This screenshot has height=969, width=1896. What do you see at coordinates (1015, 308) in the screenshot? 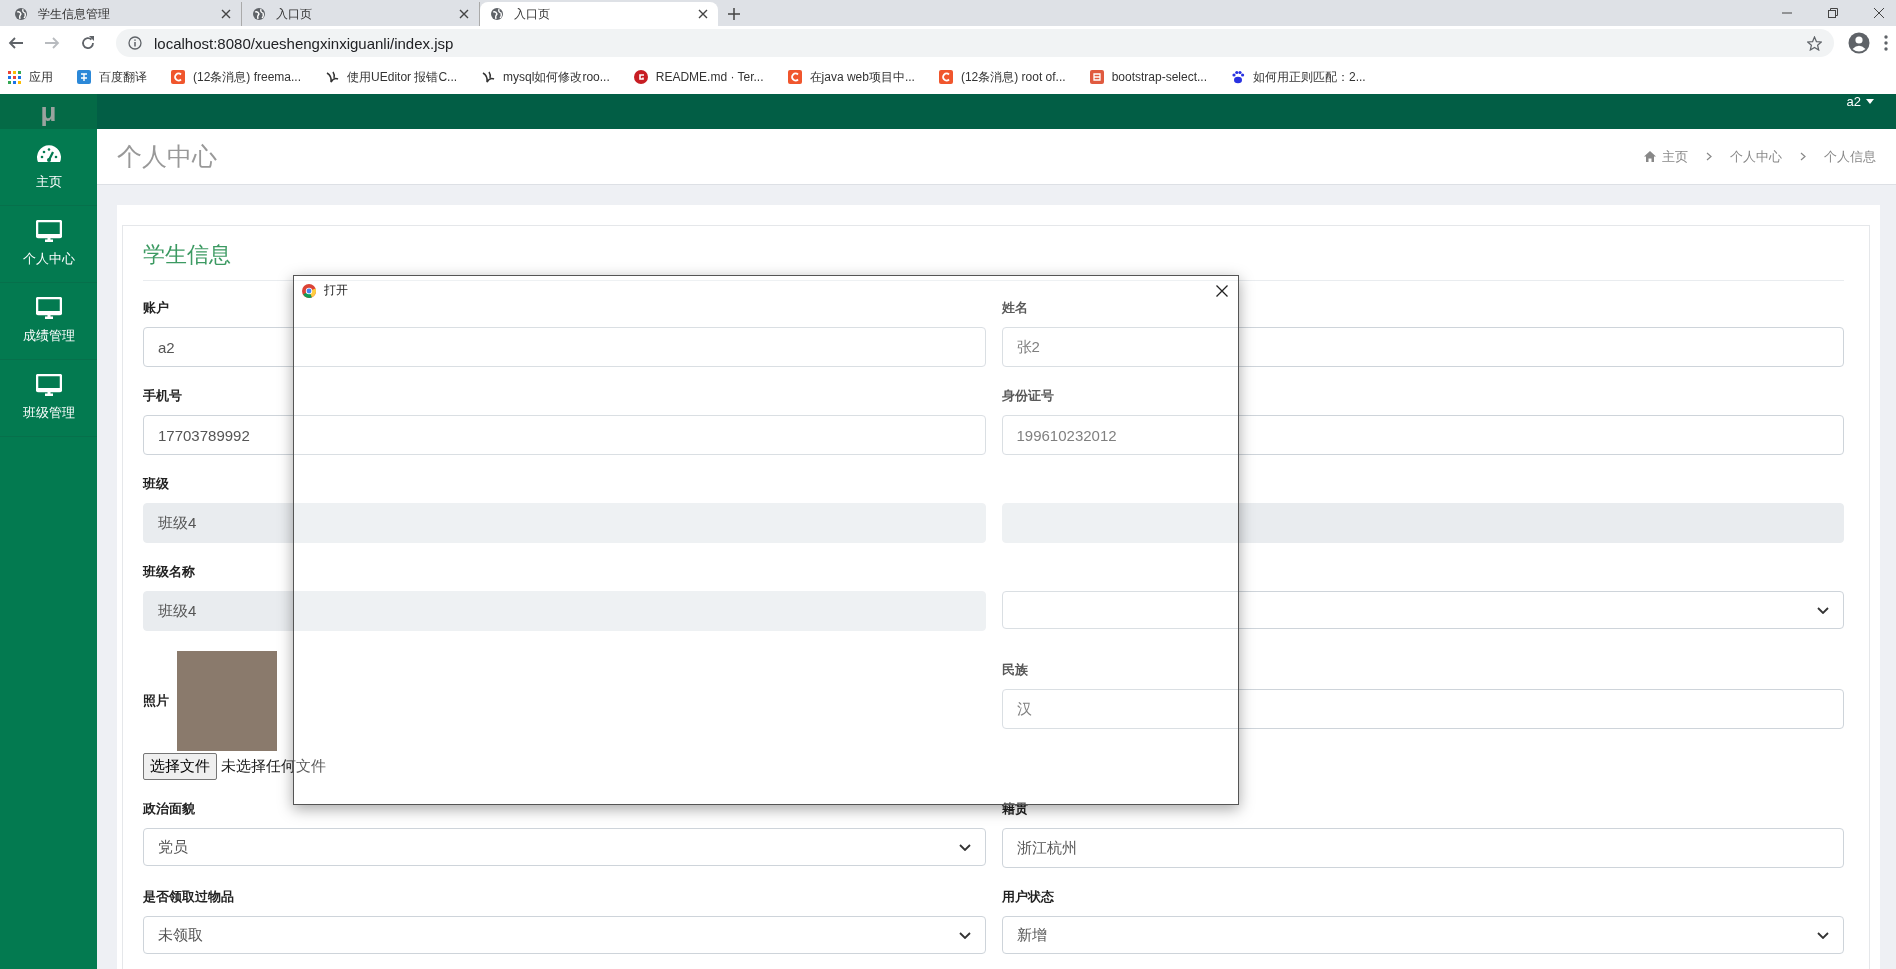
I see `field-label: 姓名` at bounding box center [1015, 308].